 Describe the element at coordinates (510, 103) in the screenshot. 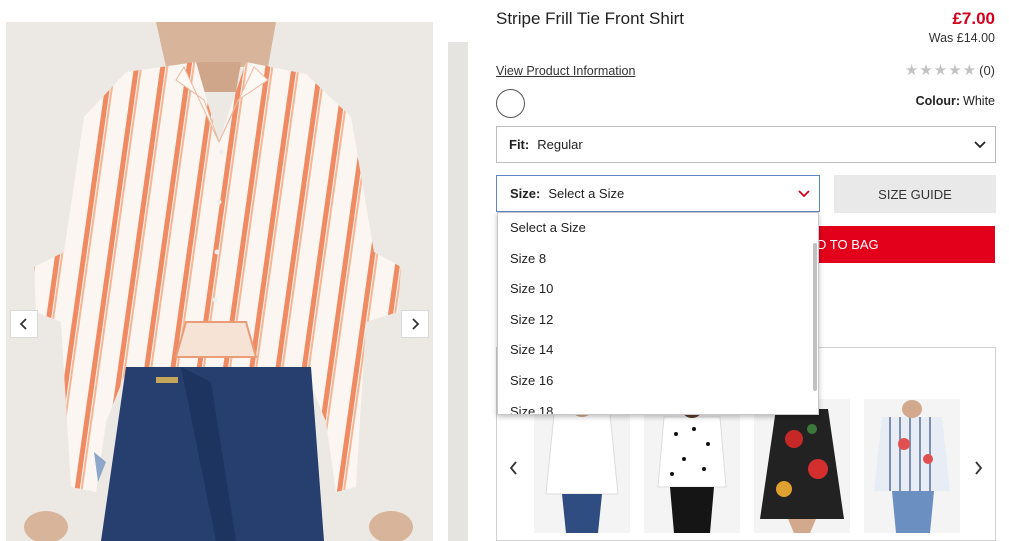

I see `colour-swatch-white` at that location.